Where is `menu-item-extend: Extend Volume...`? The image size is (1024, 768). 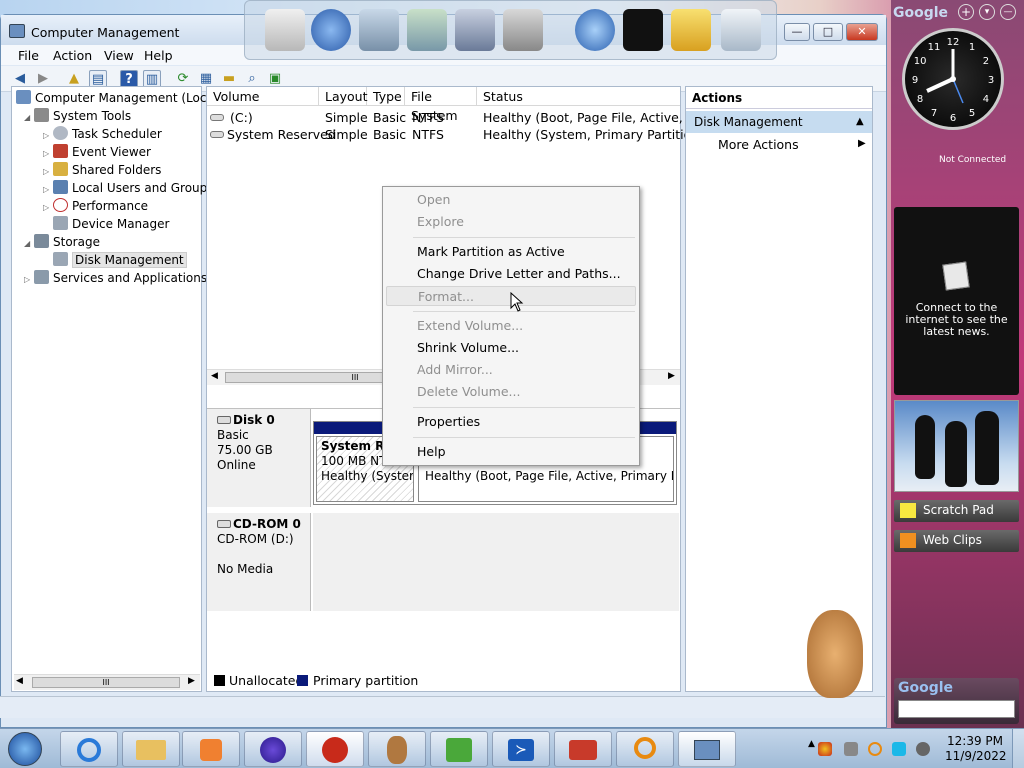 menu-item-extend: Extend Volume... is located at coordinates (511, 326).